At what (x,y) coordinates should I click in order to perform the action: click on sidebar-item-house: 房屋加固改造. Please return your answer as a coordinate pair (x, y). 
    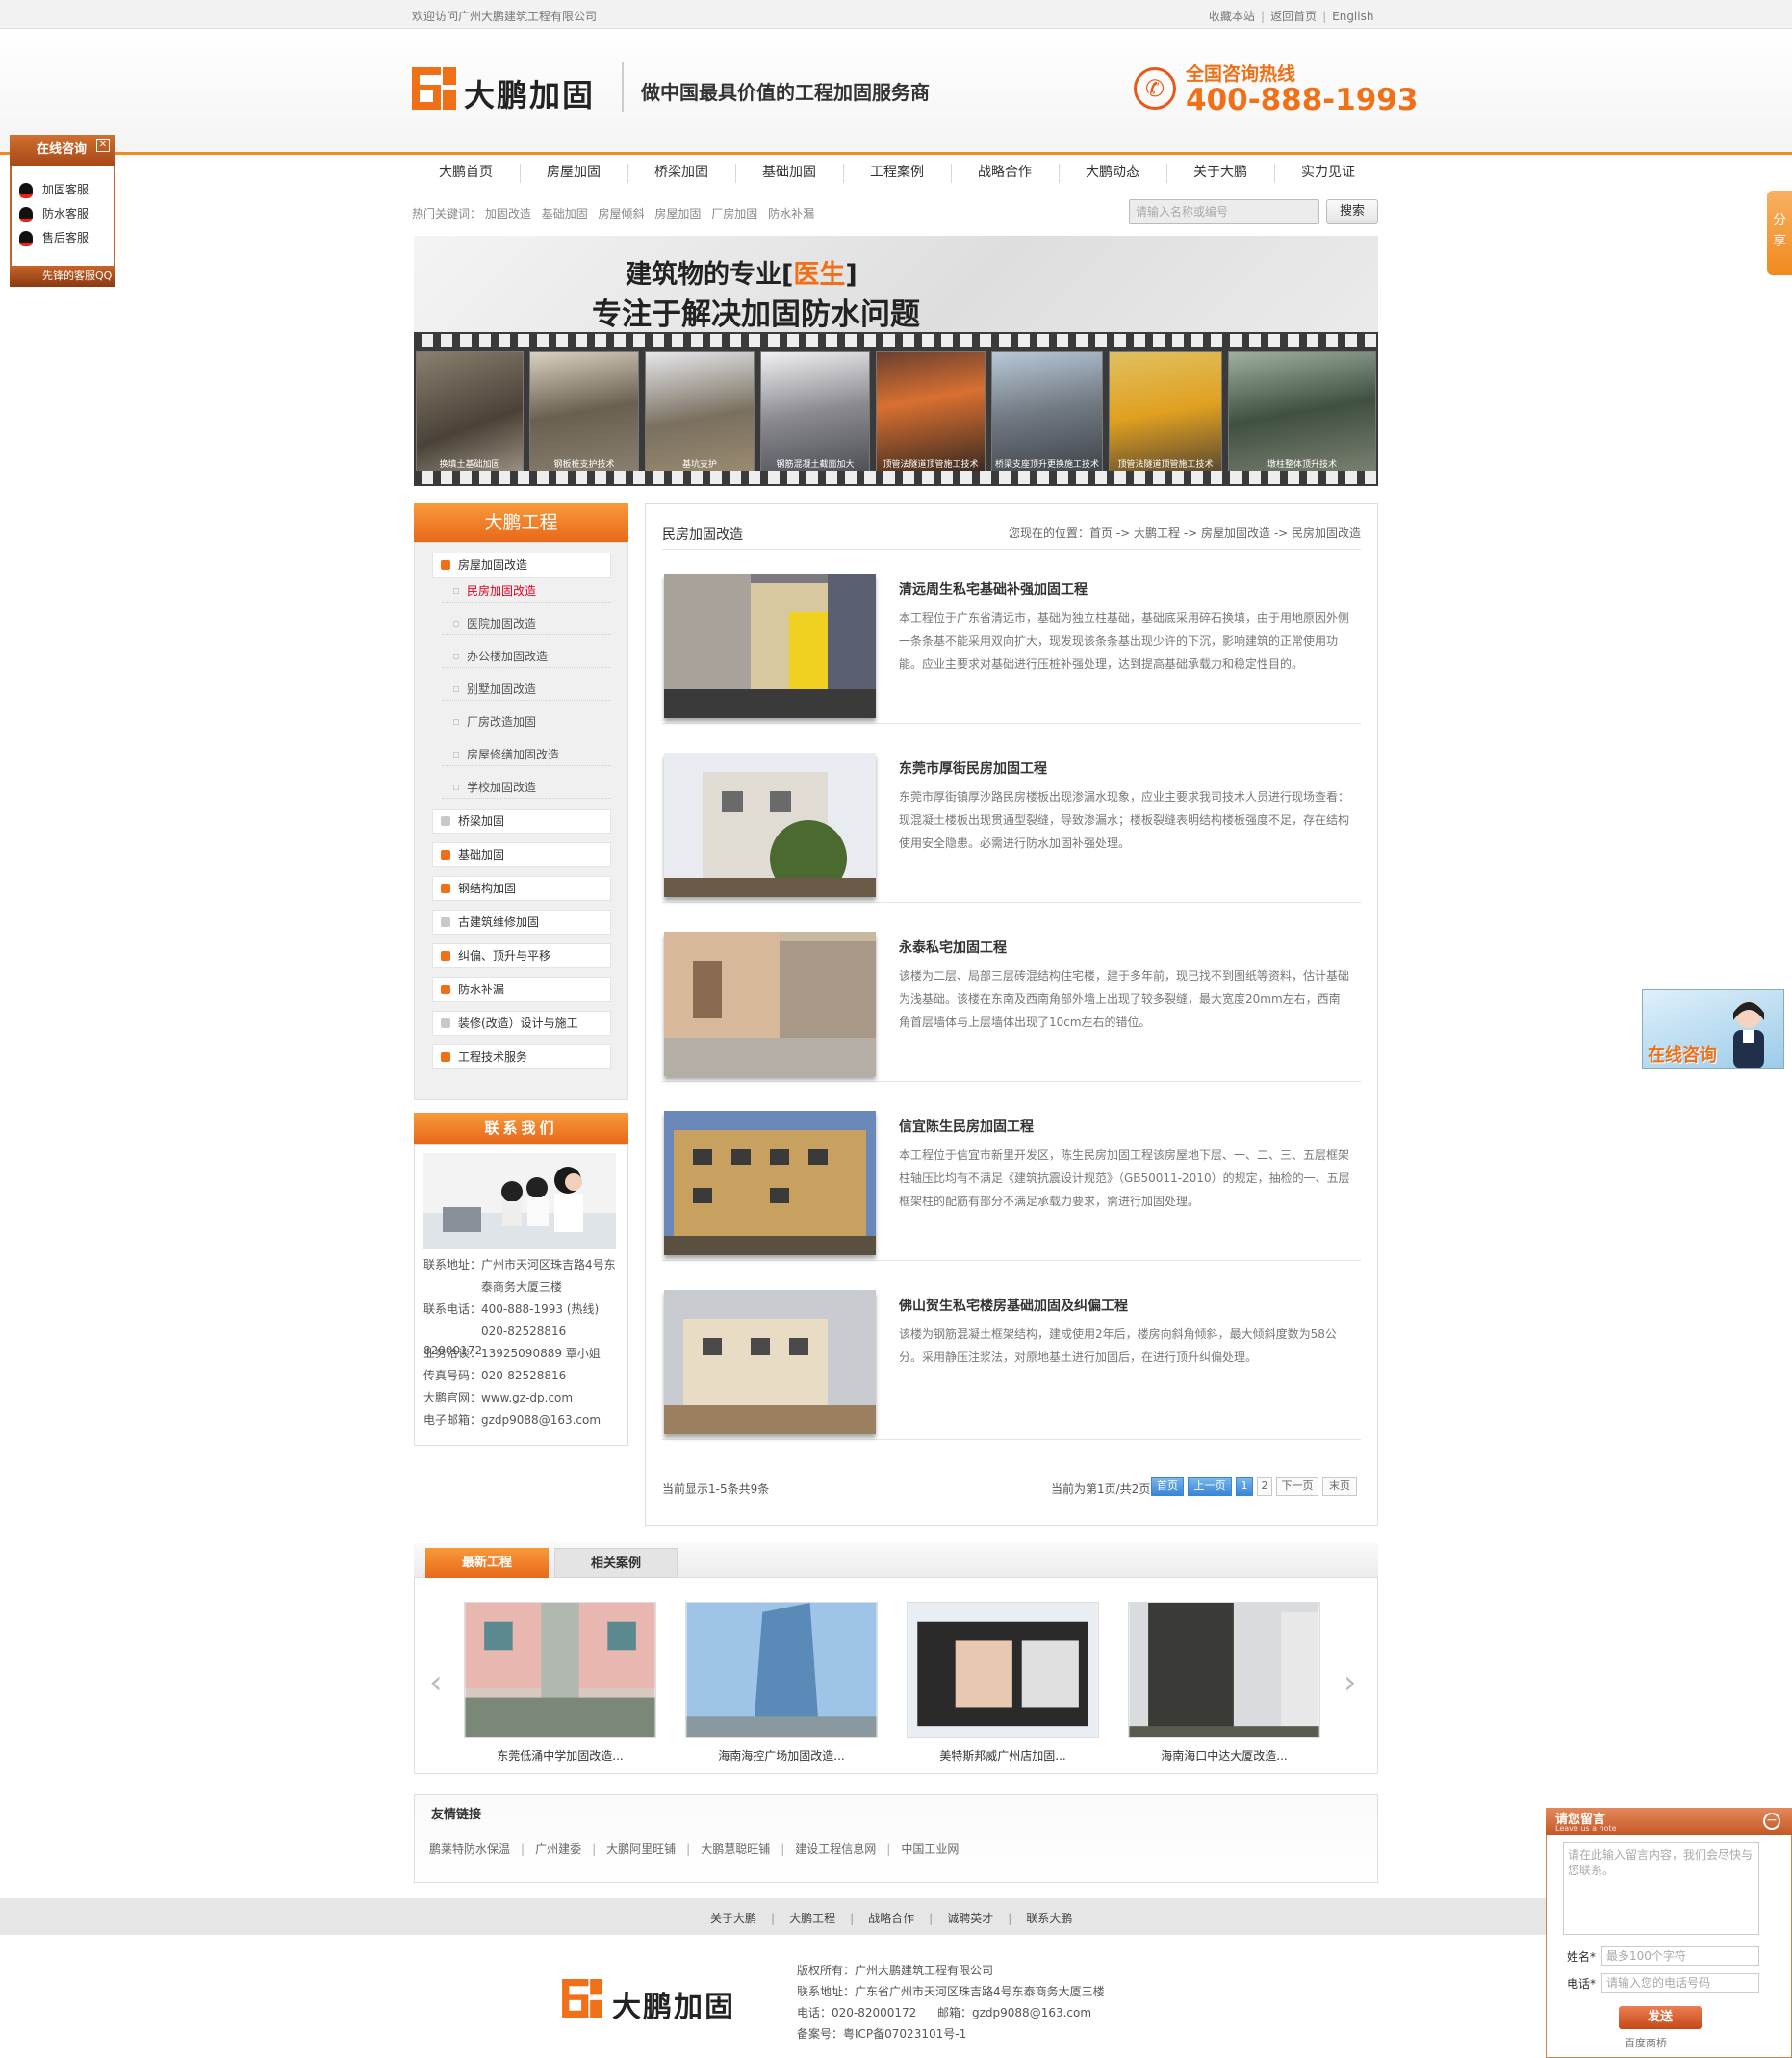
    Looking at the image, I should click on (521, 565).